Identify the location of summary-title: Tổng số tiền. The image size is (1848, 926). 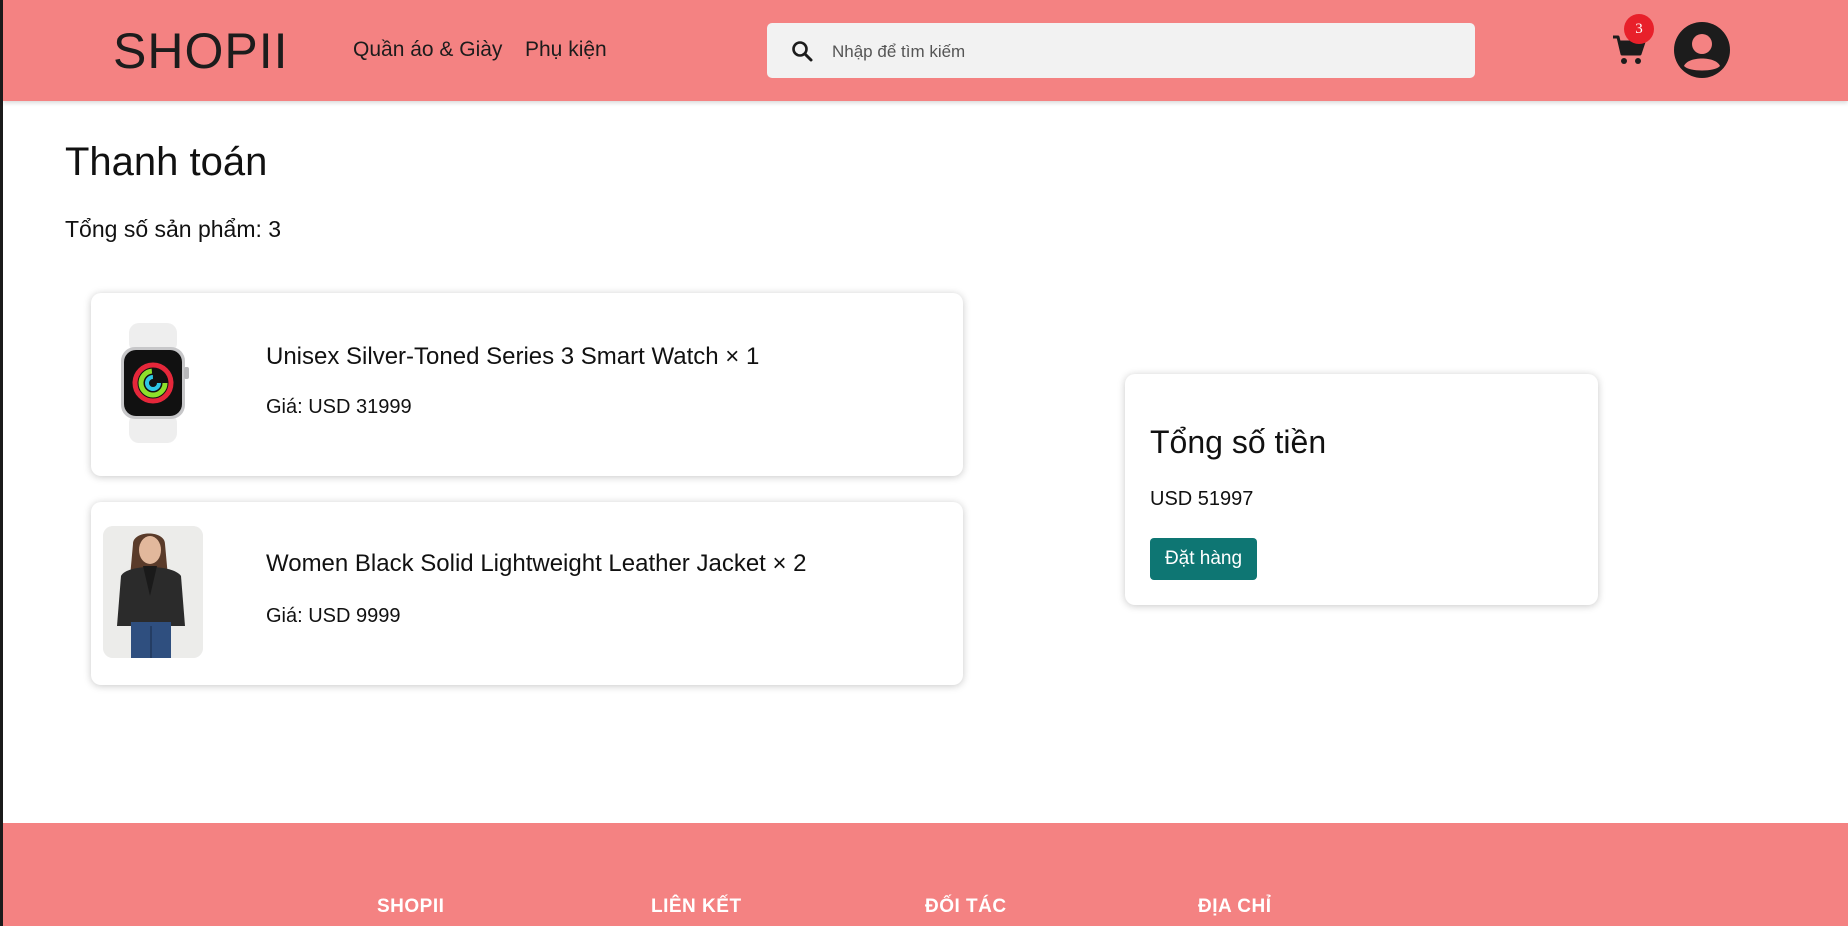
(1238, 442).